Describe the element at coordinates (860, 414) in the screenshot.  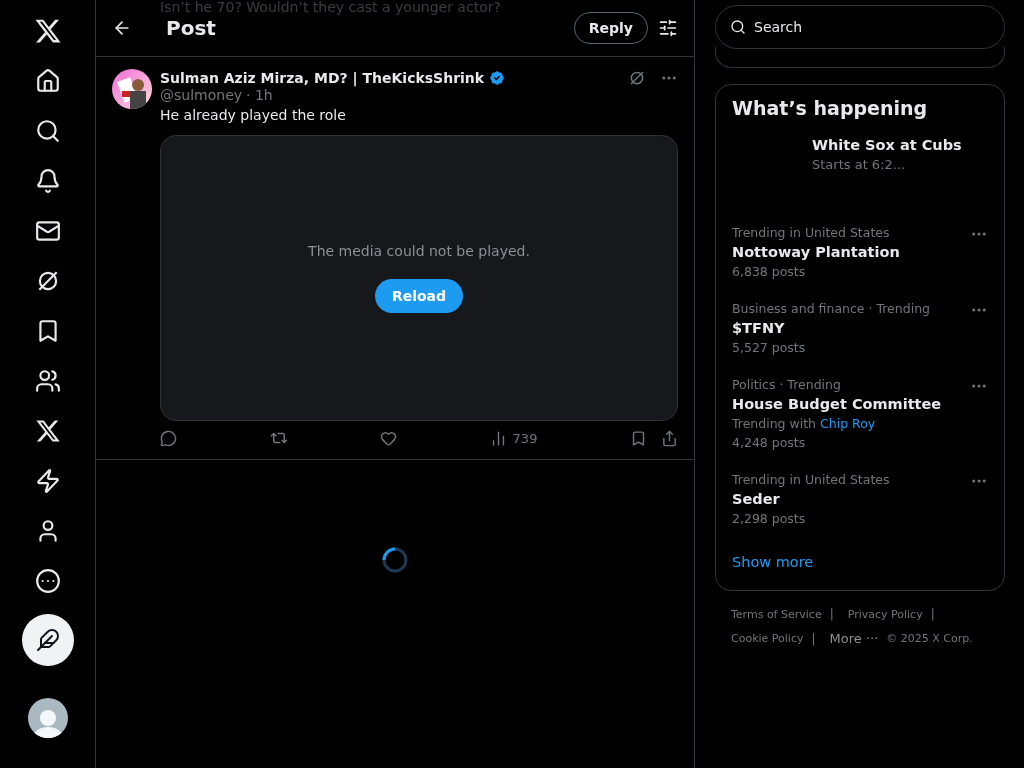
I see `trend-item: Politics · Trending House Budget Committee Trending with Chip Roy 4,248 posts` at that location.